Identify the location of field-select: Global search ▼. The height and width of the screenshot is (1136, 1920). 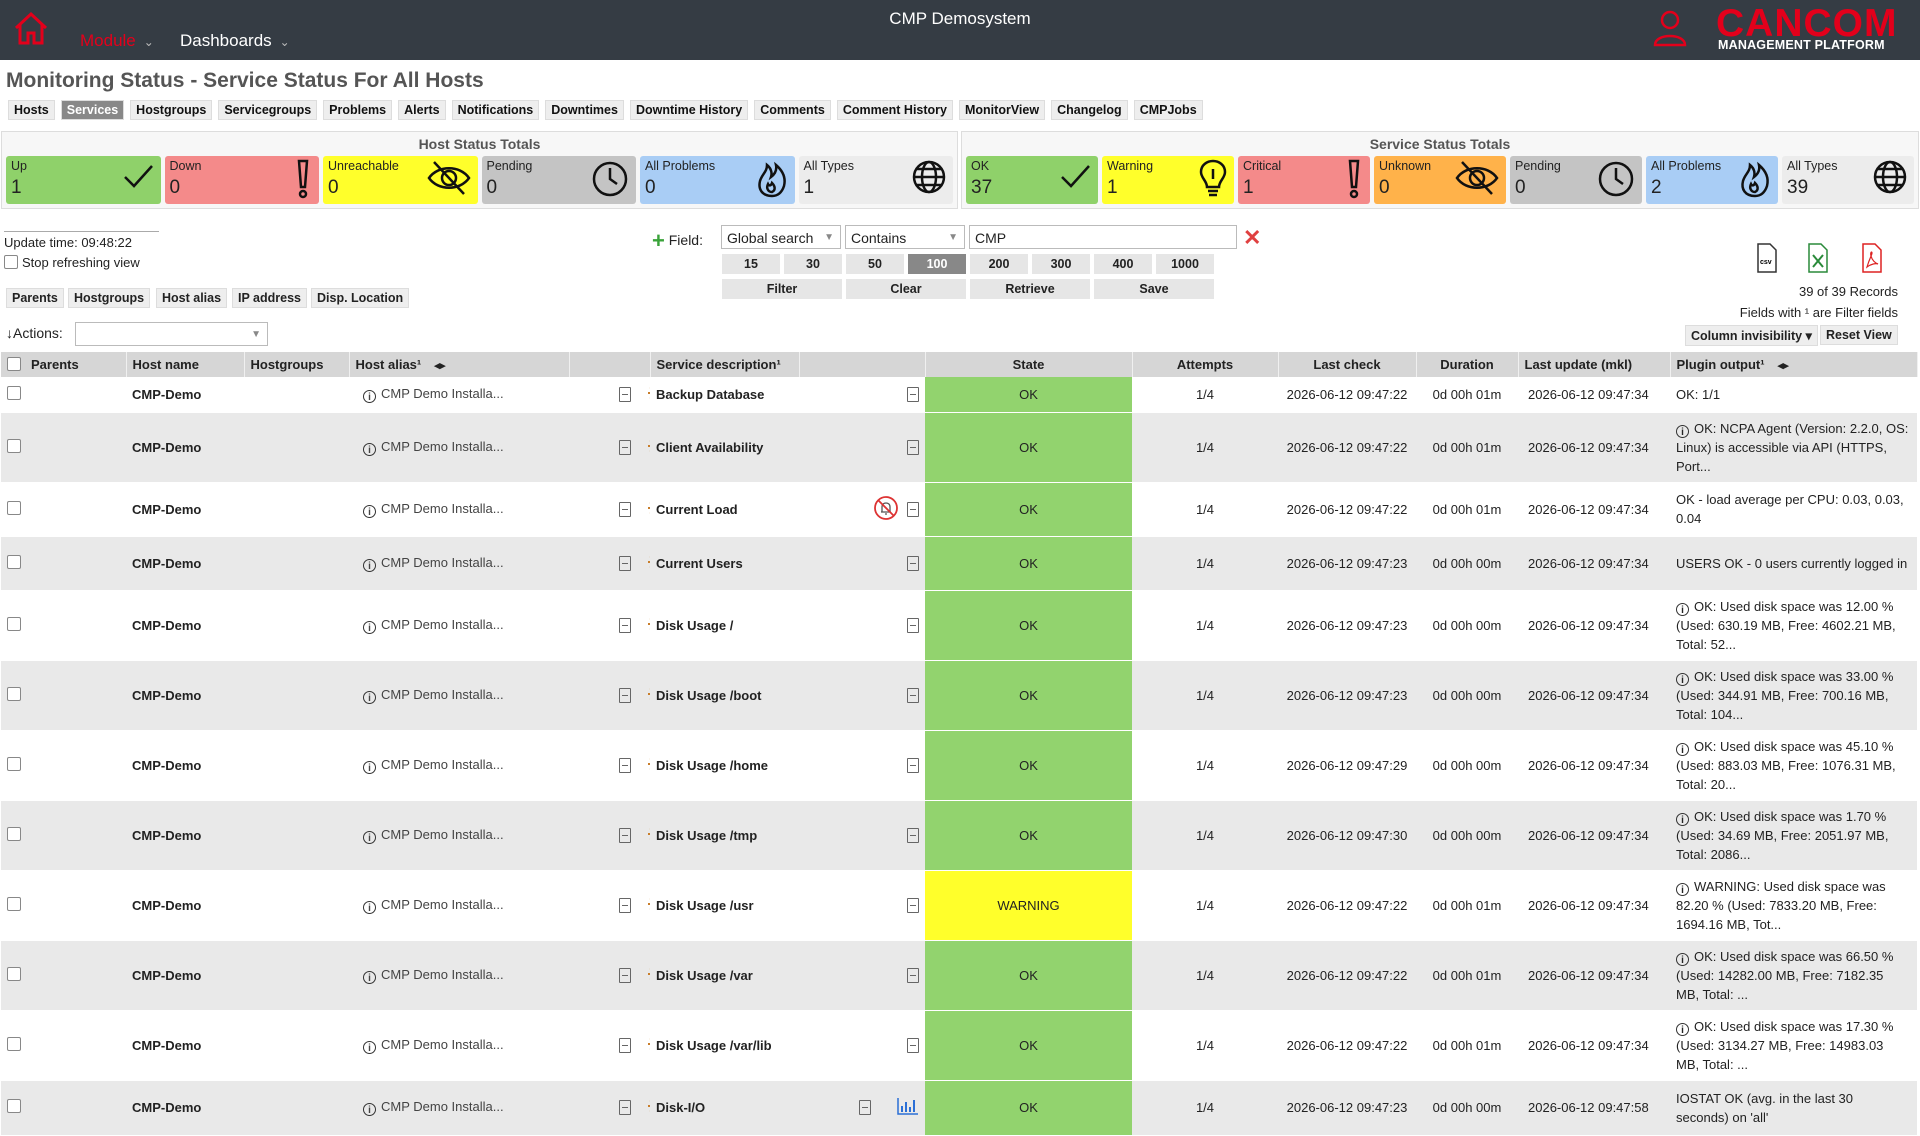
(781, 237).